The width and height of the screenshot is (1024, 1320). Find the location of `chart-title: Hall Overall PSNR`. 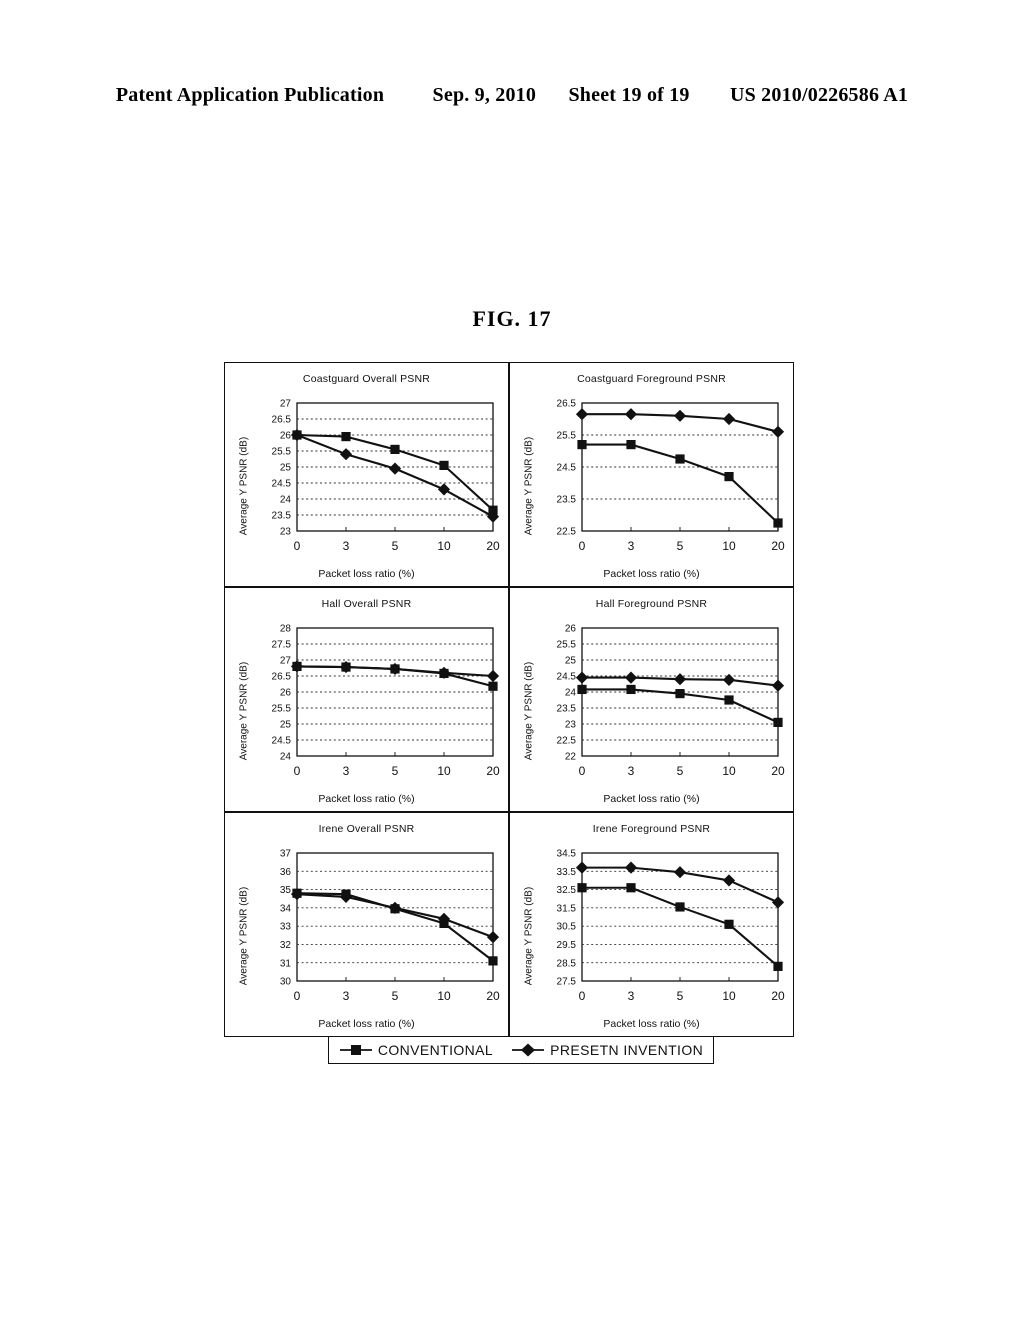

chart-title: Hall Overall PSNR is located at coordinates (366, 604).